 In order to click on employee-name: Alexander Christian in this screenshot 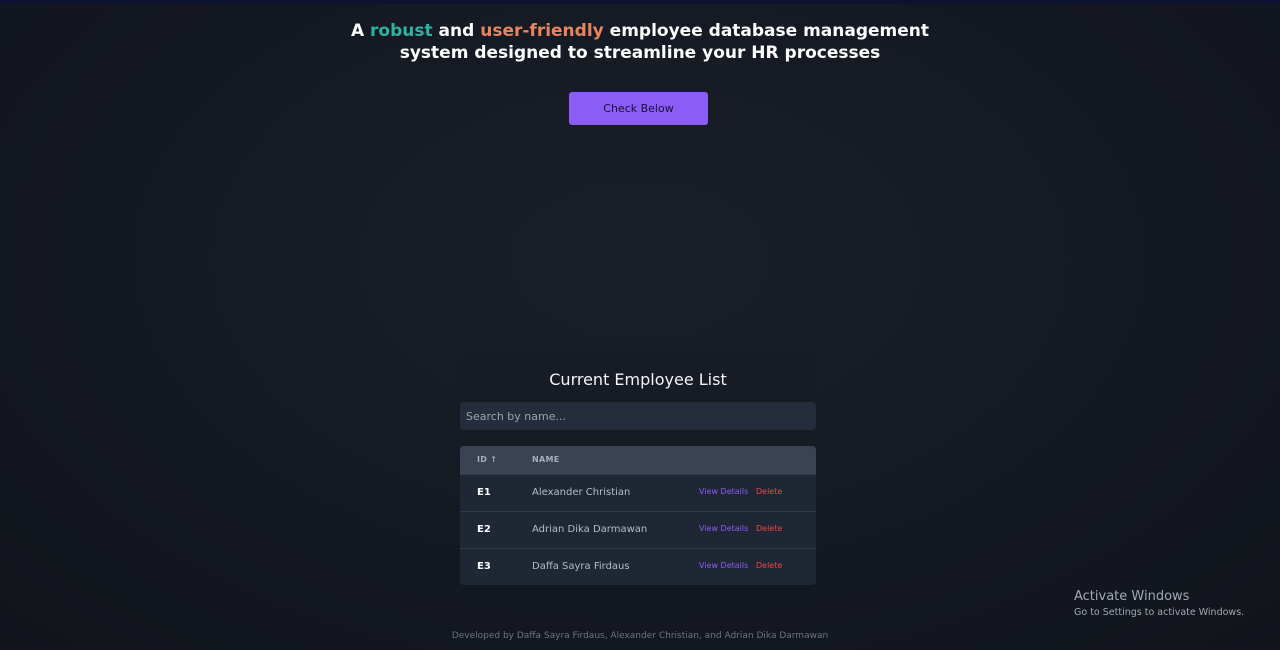, I will do `click(581, 492)`.